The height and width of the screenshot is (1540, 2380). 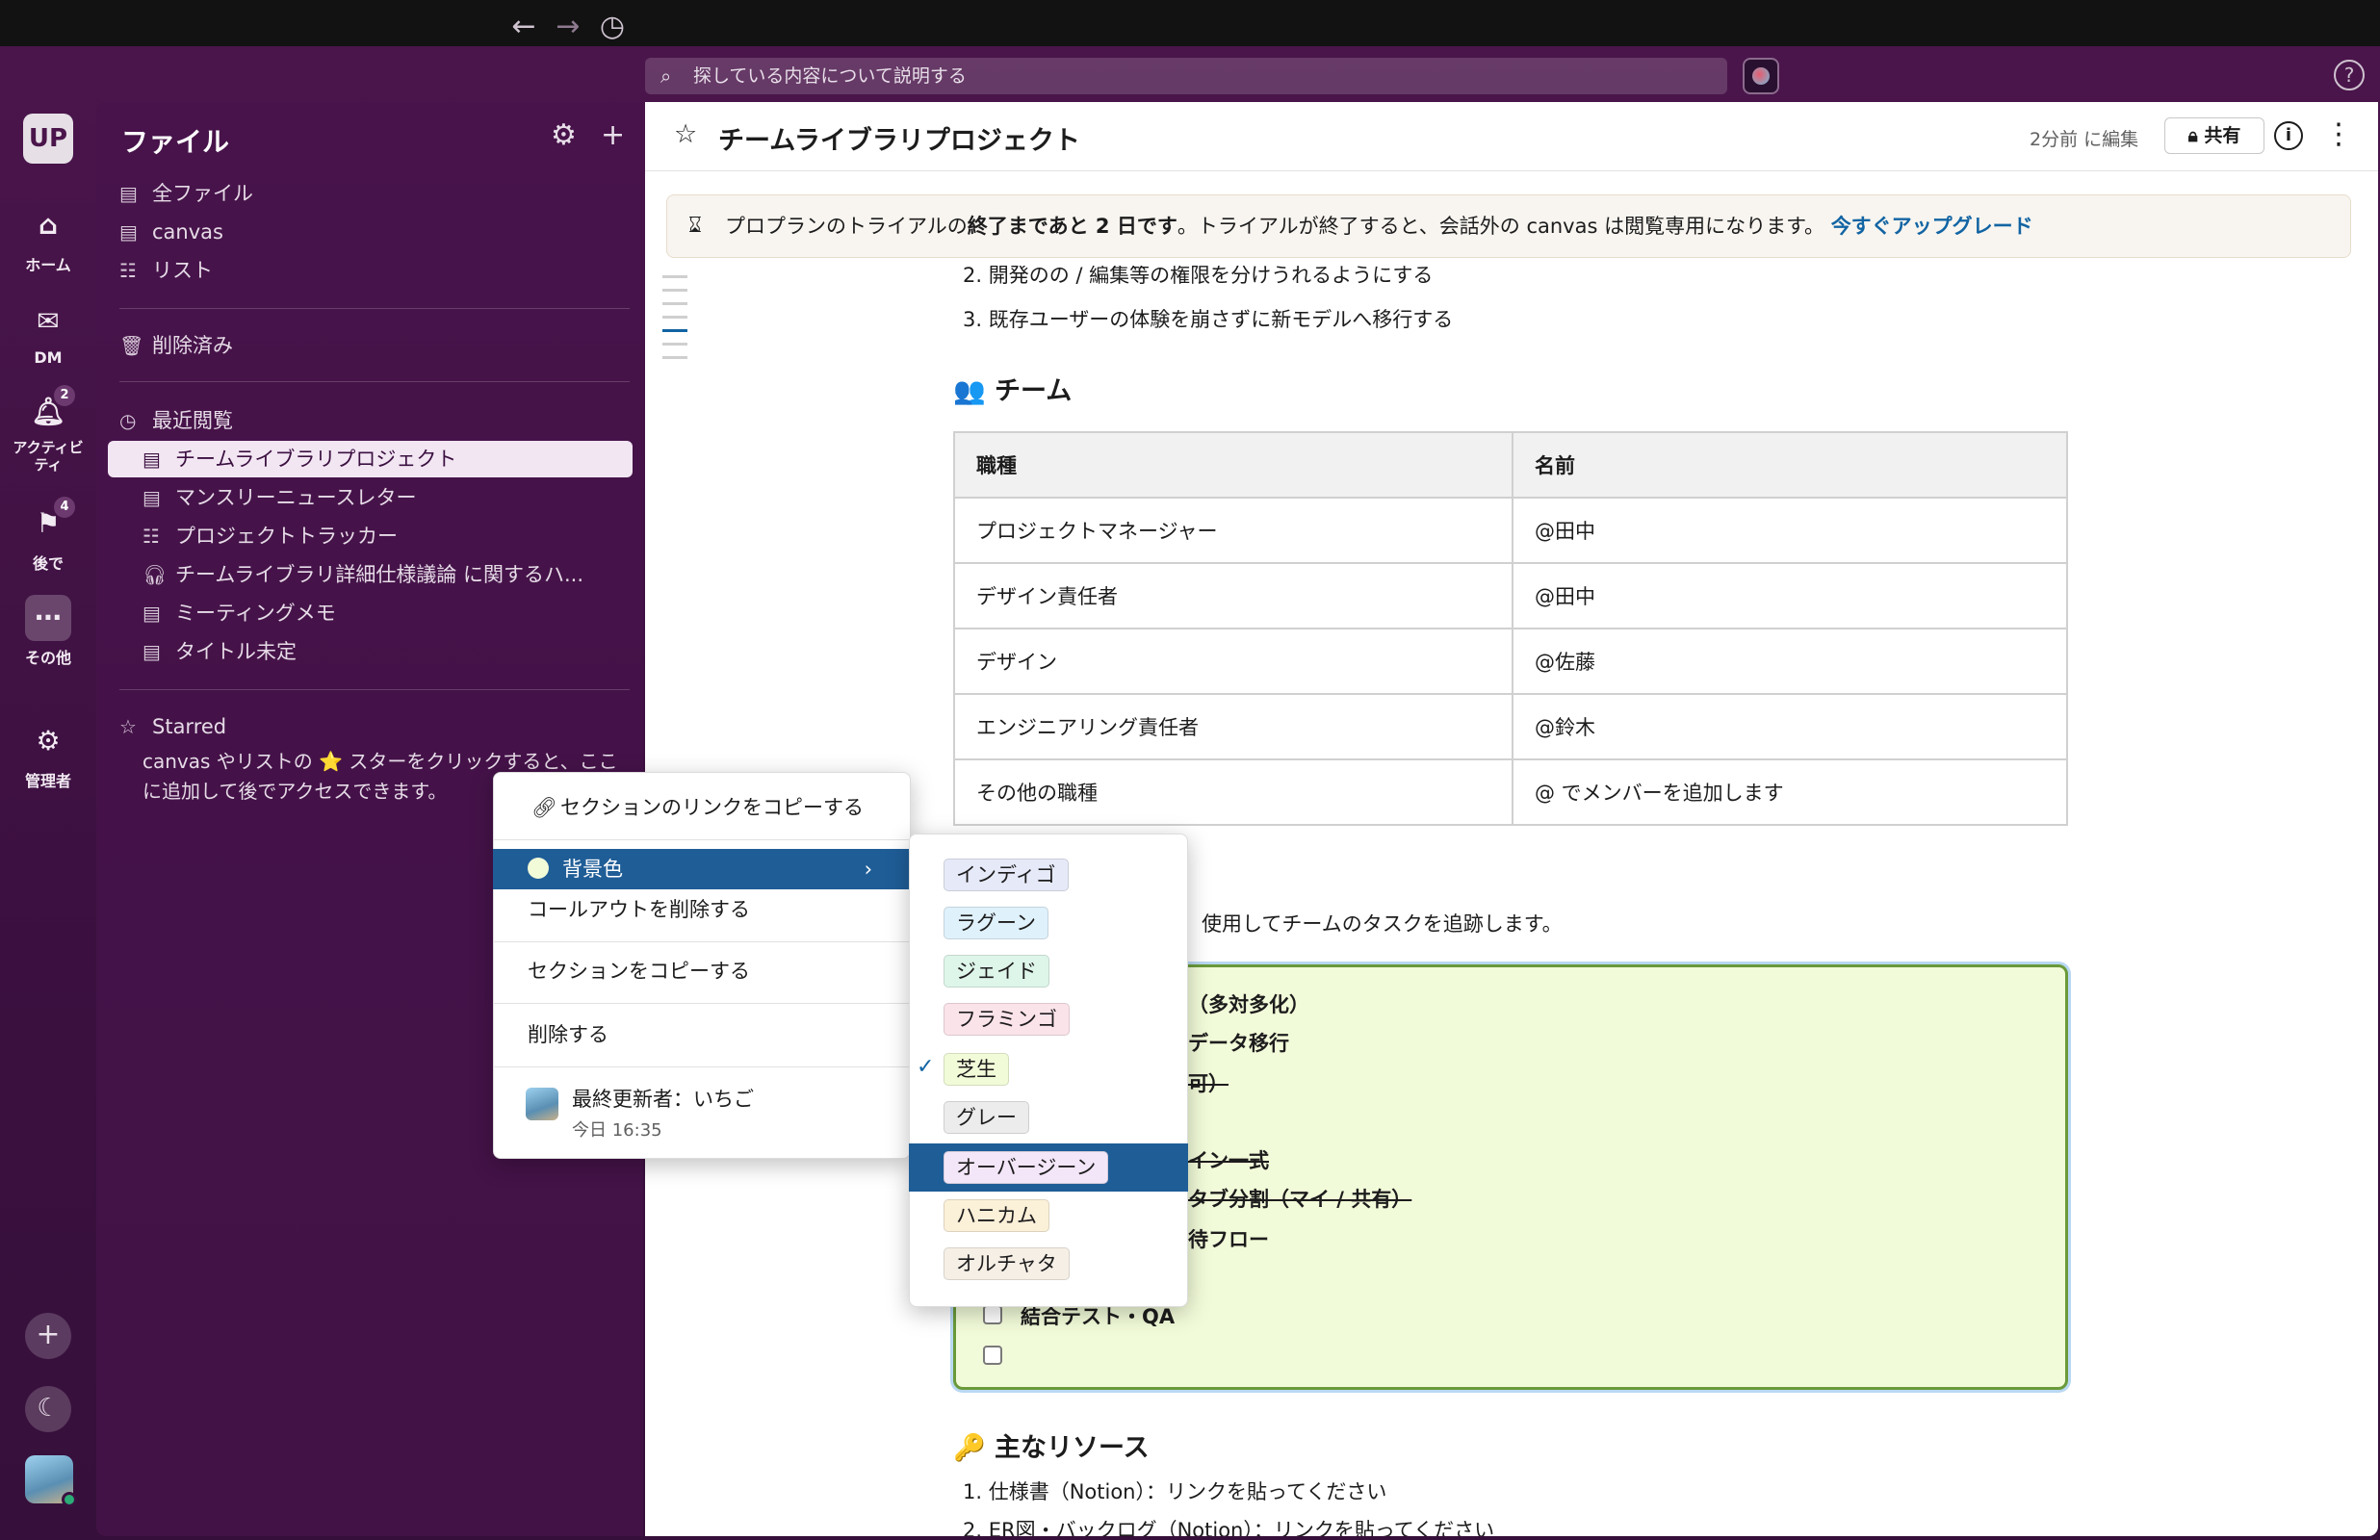 I want to click on color-option-flamingo: フラミンゴ, so click(x=1049, y=1019).